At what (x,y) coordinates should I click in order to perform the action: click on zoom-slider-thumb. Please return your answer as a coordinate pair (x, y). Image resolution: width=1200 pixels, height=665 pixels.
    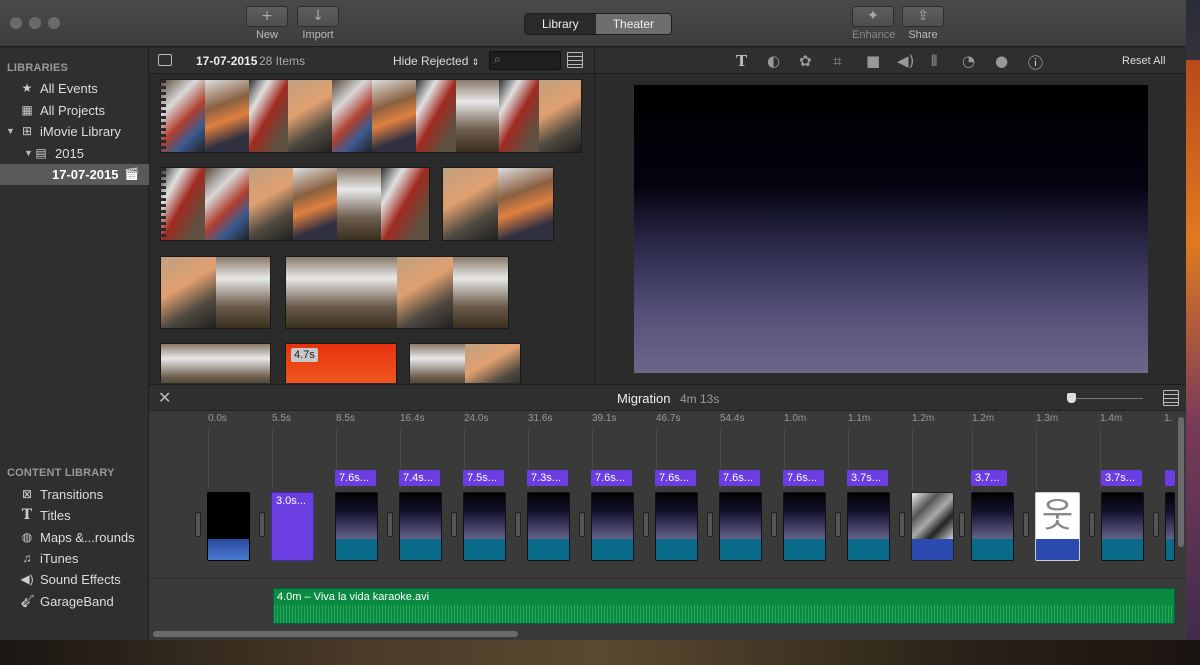
    Looking at the image, I should click on (1071, 398).